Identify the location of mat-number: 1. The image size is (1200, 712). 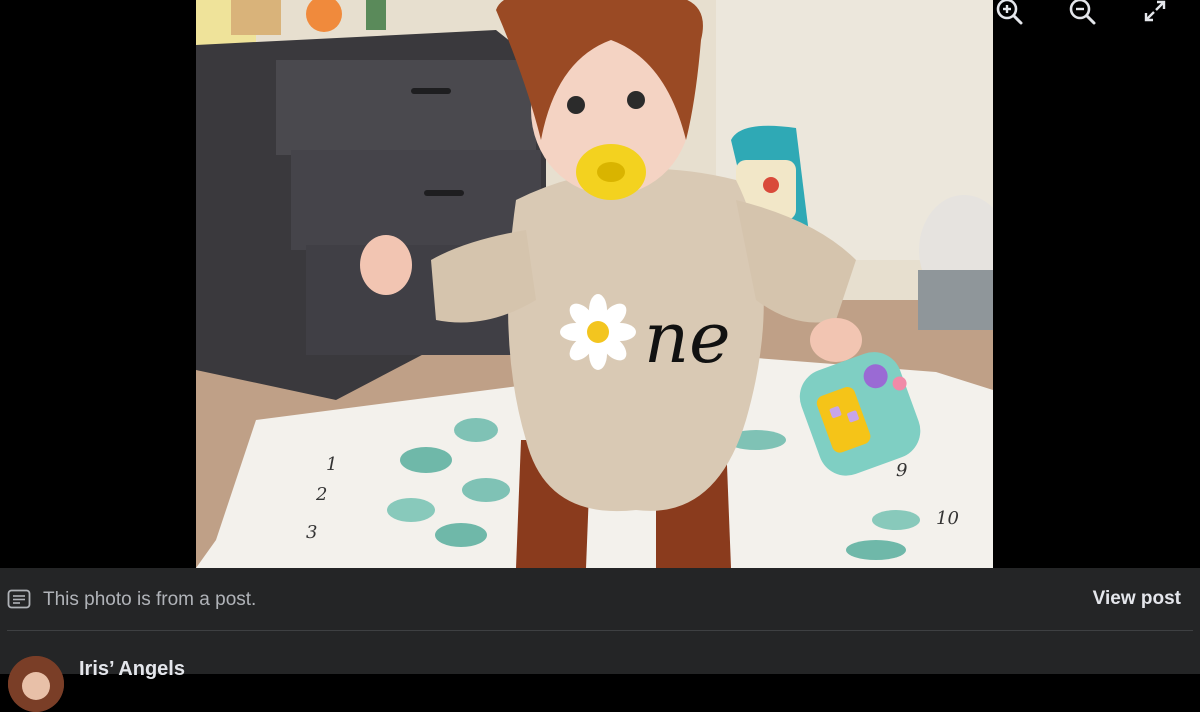
(331, 464).